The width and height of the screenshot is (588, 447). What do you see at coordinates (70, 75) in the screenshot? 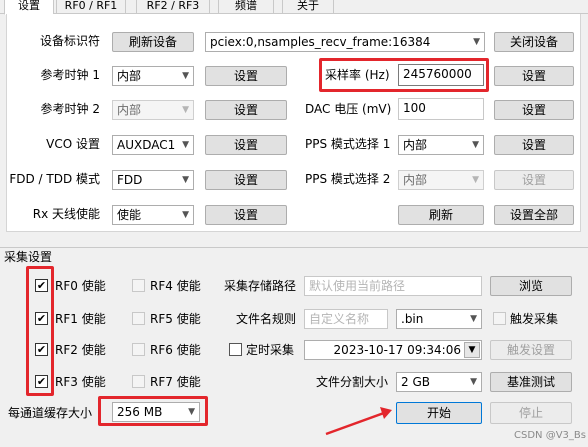
I see `ref-clock1-label: 参考时钟 1` at bounding box center [70, 75].